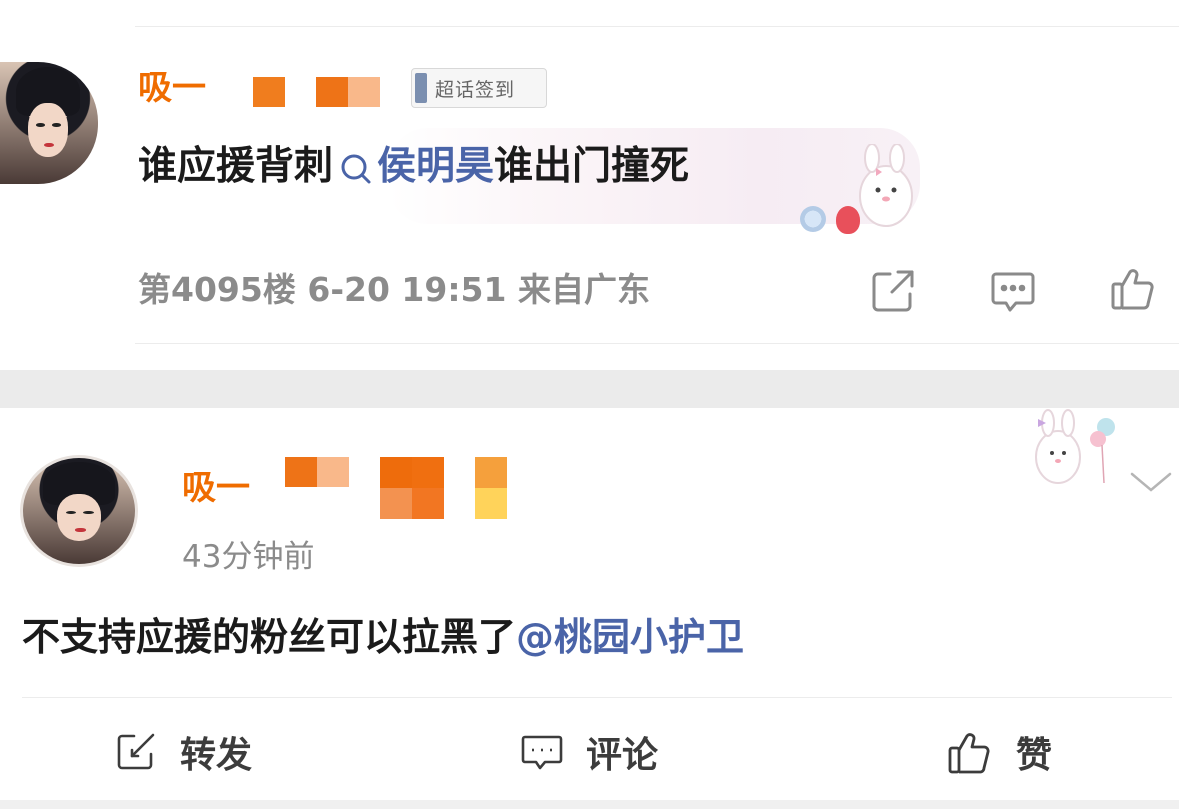 The image size is (1179, 809). I want to click on like-label: 赞, so click(1034, 755).